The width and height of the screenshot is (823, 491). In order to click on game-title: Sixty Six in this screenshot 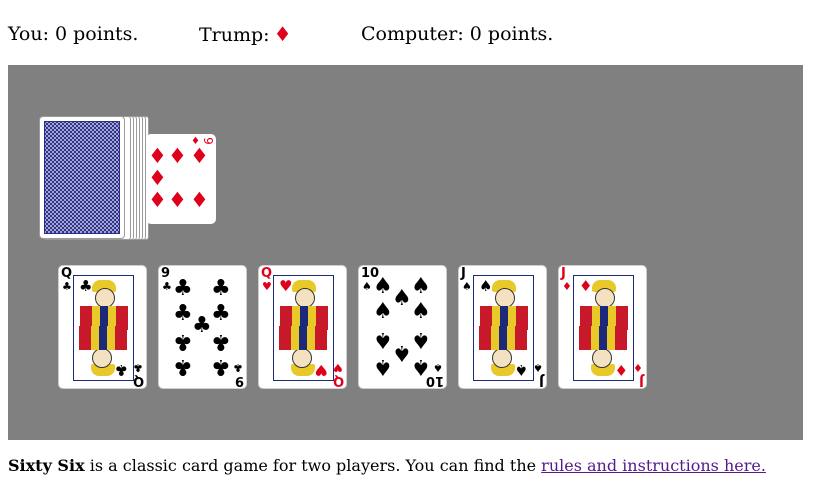, I will do `click(46, 465)`.